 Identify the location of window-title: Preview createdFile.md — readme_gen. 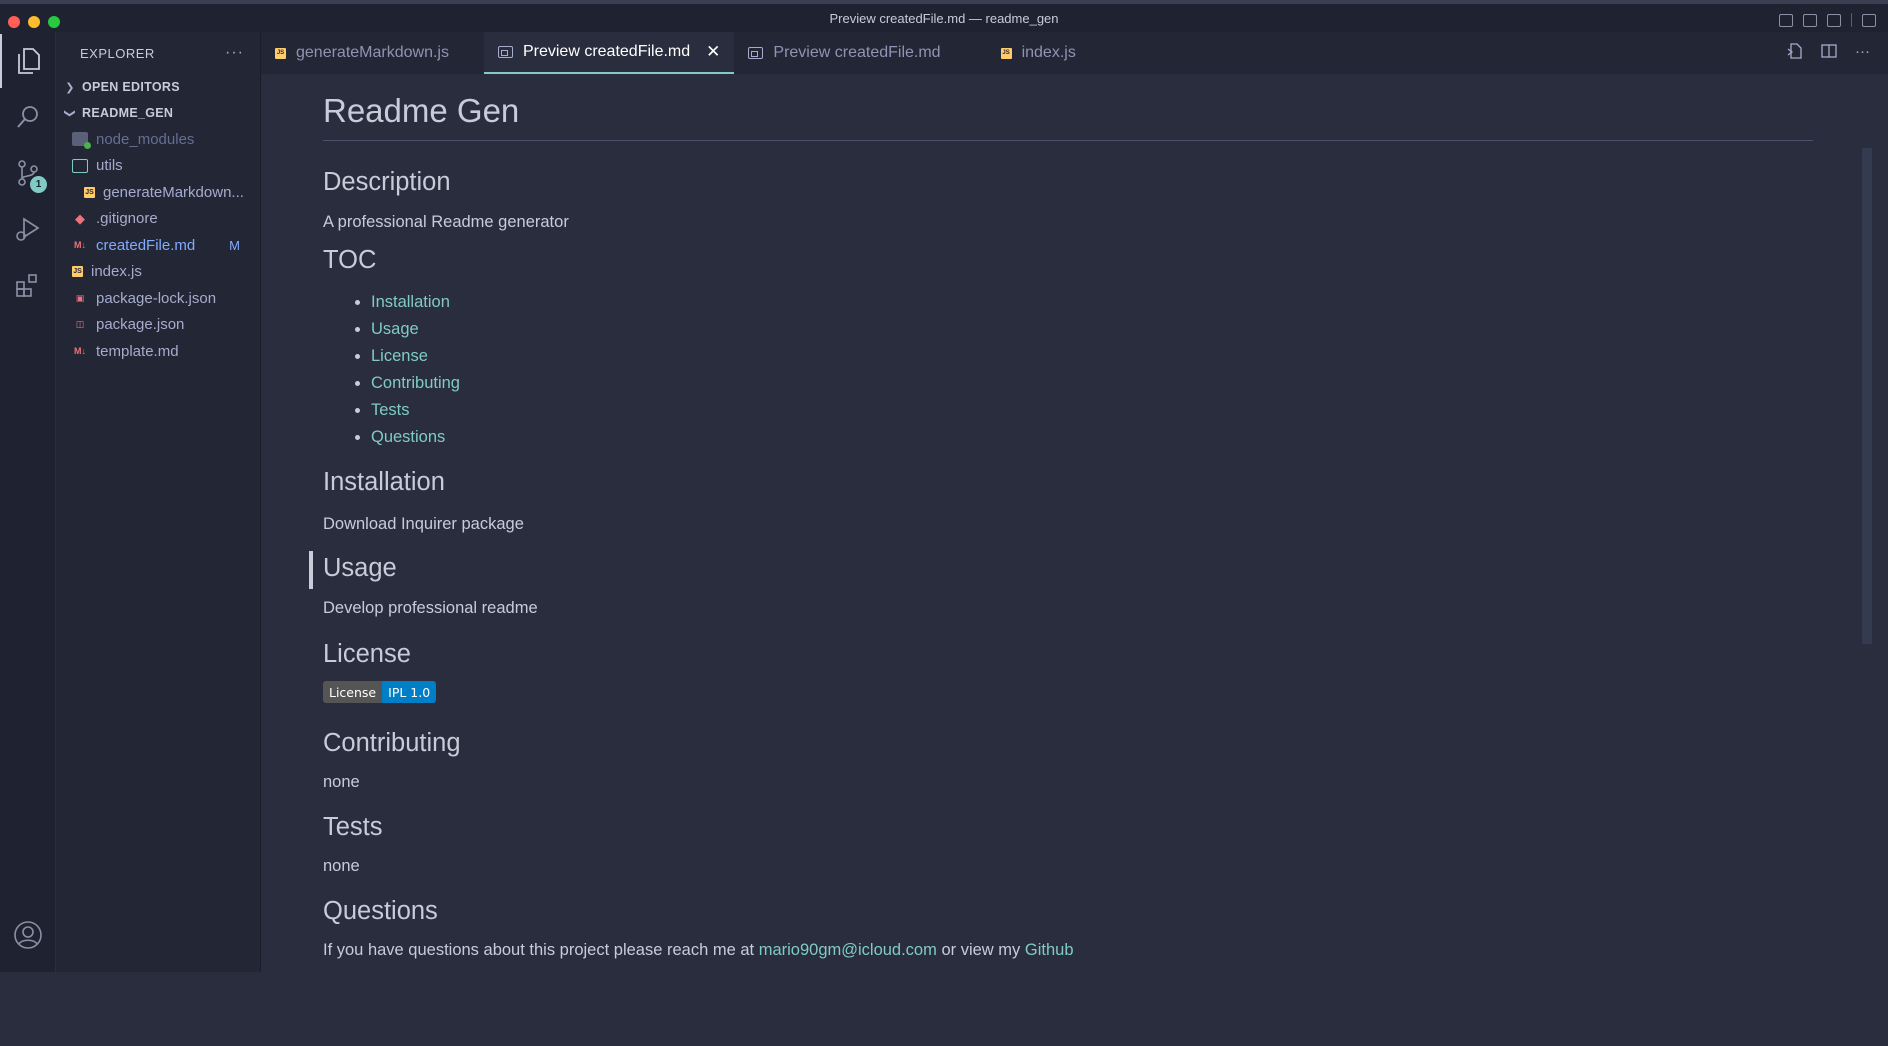
(944, 18).